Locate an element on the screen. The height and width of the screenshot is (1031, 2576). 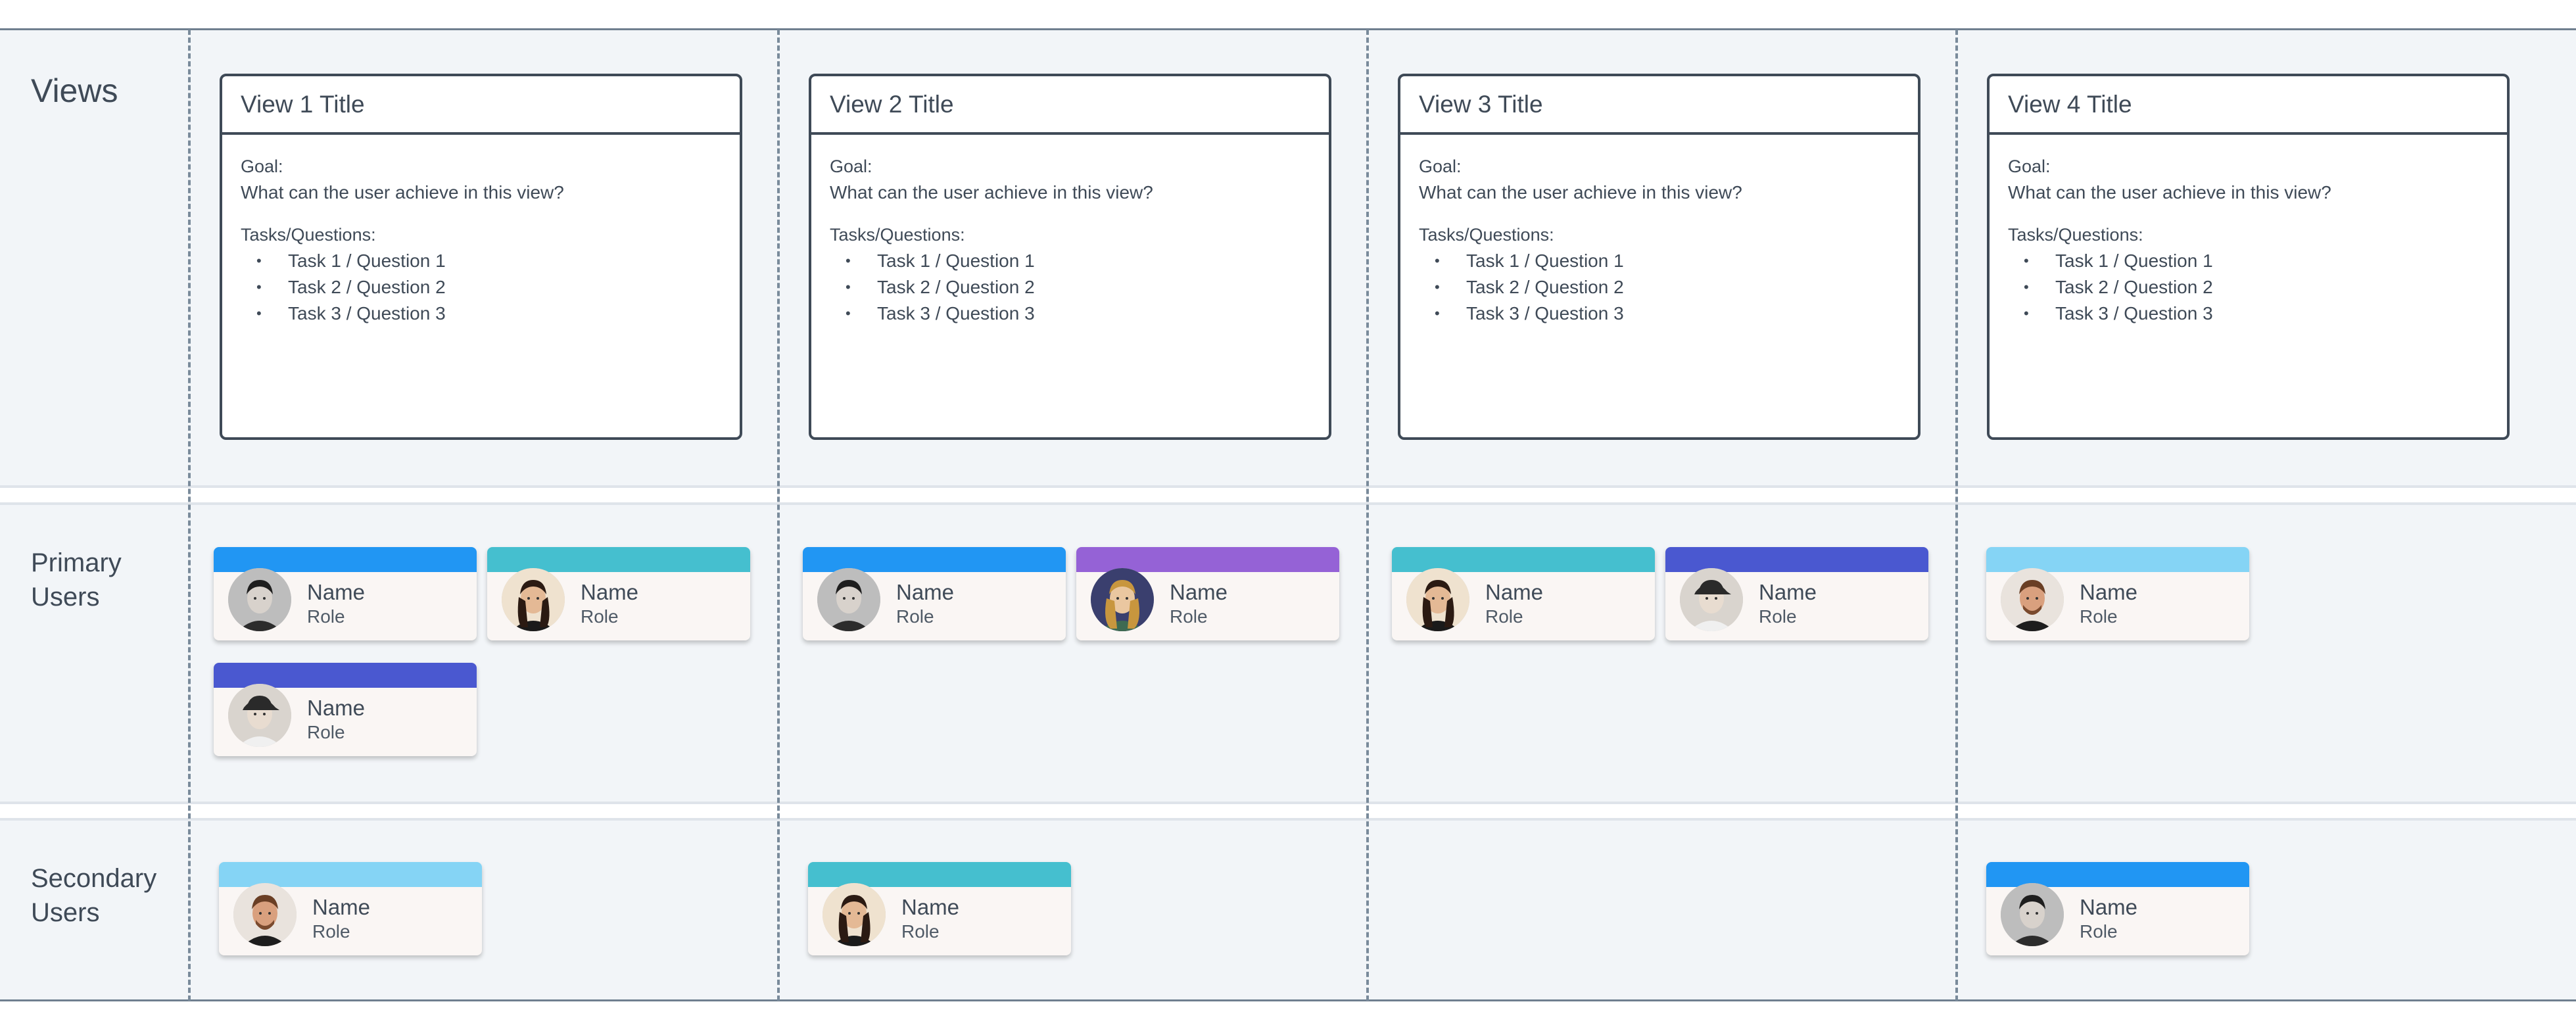
view-title: View 3 Title is located at coordinates (1659, 105).